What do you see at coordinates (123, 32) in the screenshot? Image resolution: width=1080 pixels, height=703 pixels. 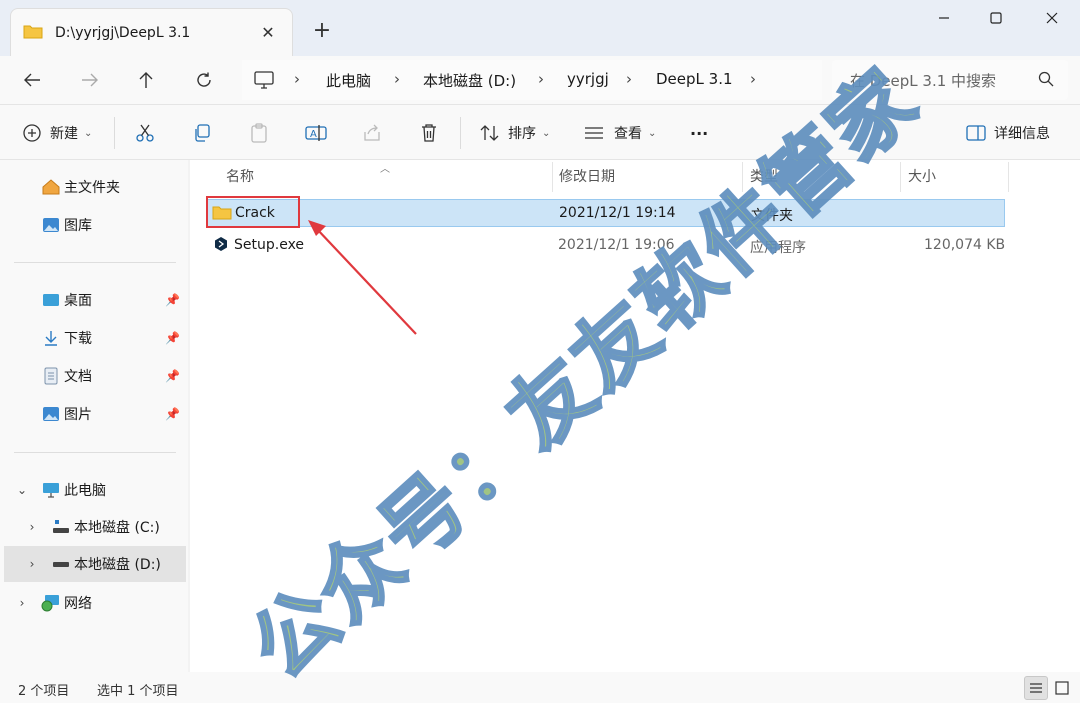 I see `tab-title: D:\yyrjgj\DeepL 3.1` at bounding box center [123, 32].